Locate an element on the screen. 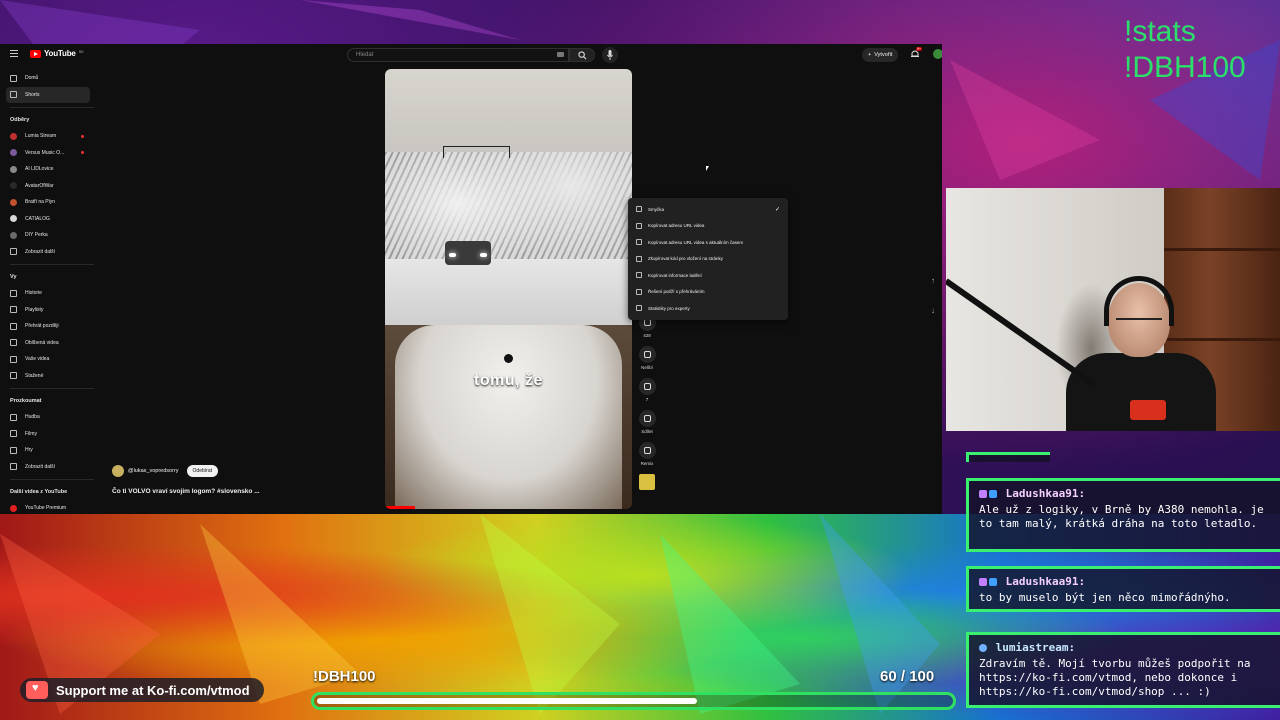 The image size is (1280, 720). share-button: Sdílet is located at coordinates (647, 422).